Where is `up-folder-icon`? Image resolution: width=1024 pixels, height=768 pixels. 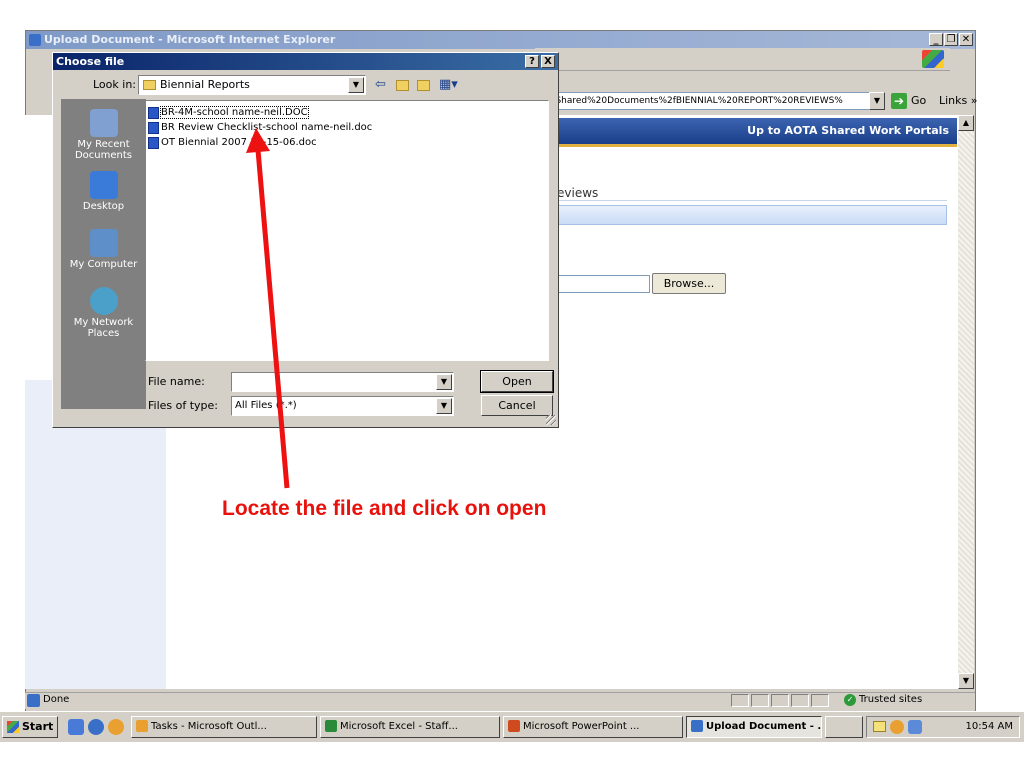
up-folder-icon is located at coordinates (402, 85).